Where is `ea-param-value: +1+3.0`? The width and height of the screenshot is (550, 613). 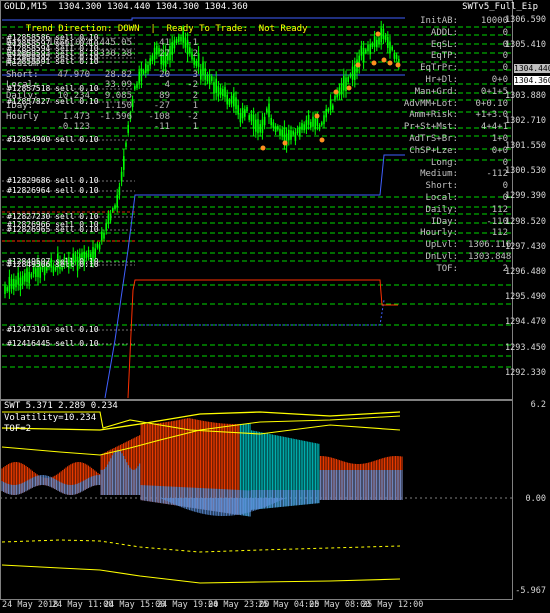
ea-param-value: +1+3.0 is located at coordinates (491, 115).